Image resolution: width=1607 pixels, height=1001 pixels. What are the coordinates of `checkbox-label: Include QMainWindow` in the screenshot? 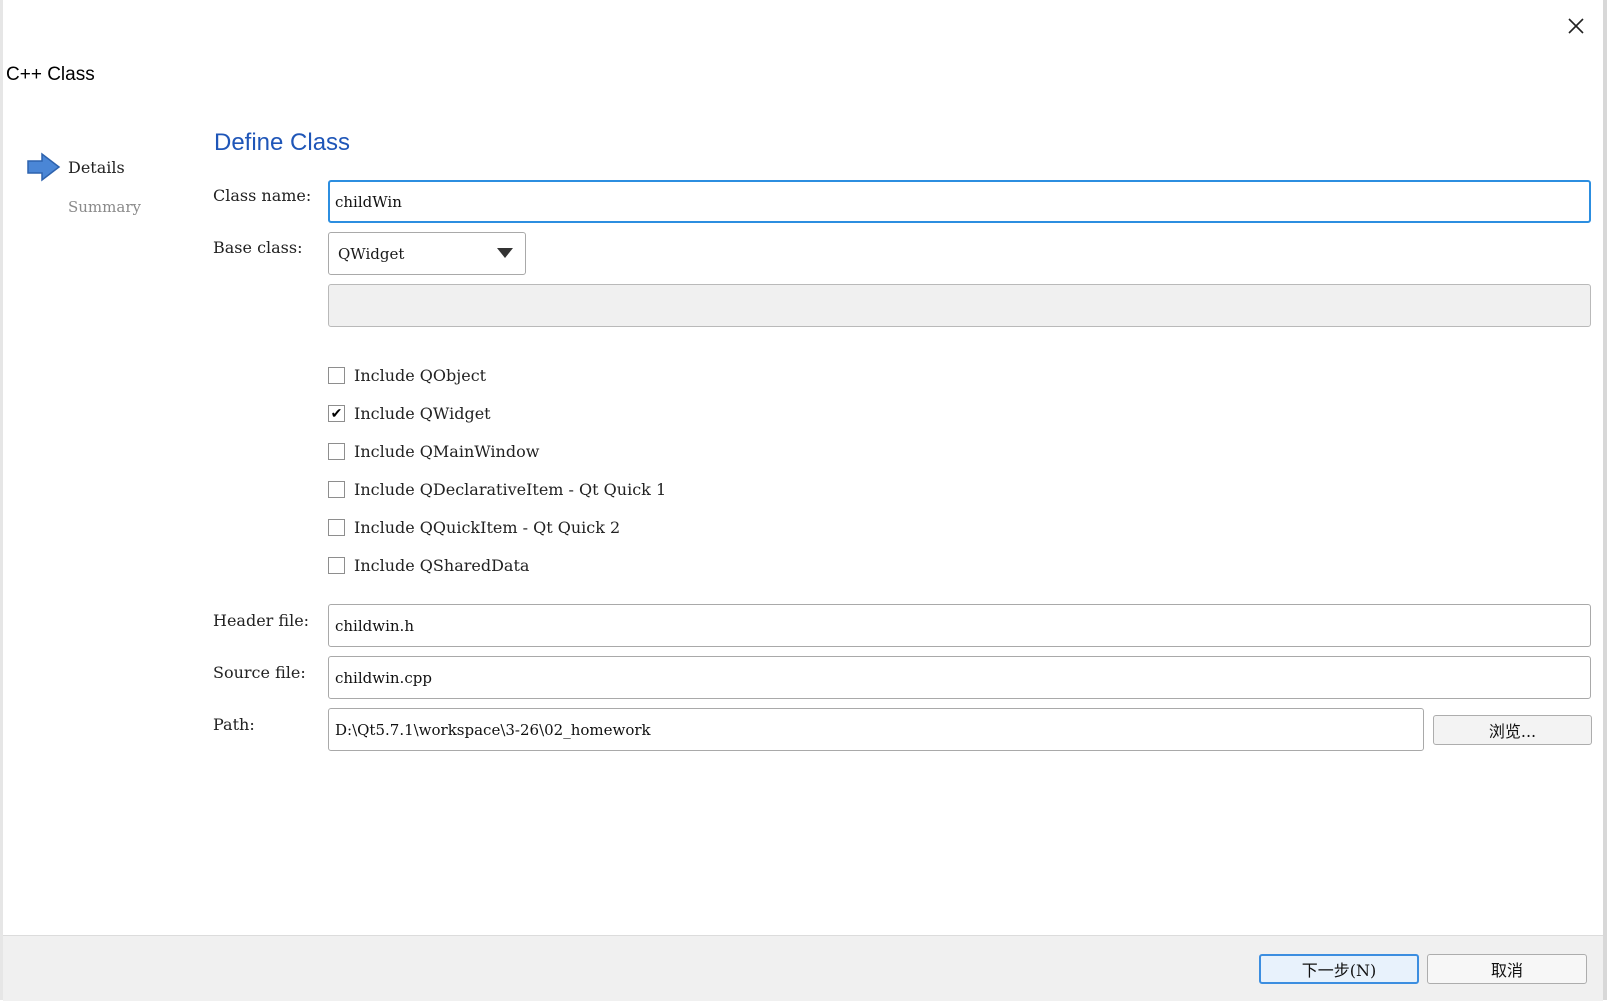 It's located at (447, 451).